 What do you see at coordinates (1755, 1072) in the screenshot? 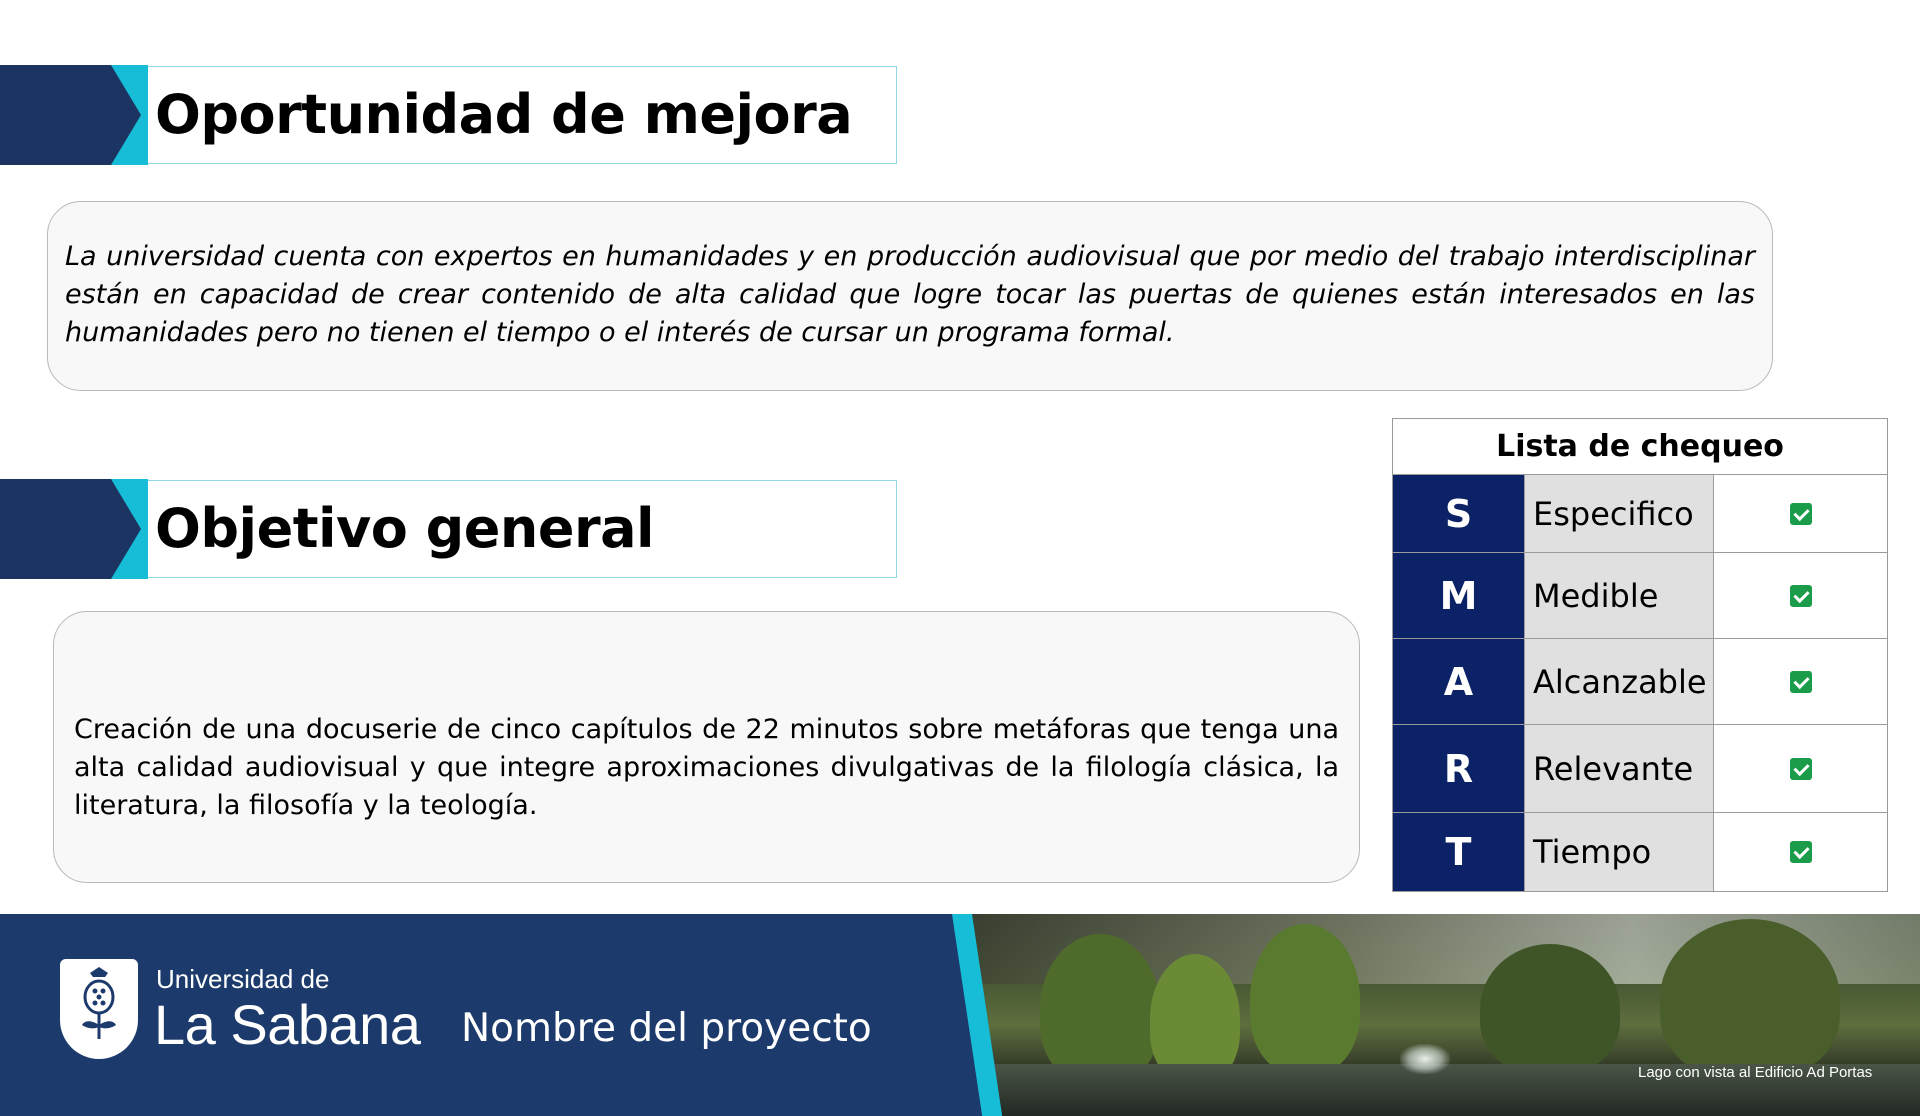
I see `photo-caption: Lago con vista al Edificio Ad Portas` at bounding box center [1755, 1072].